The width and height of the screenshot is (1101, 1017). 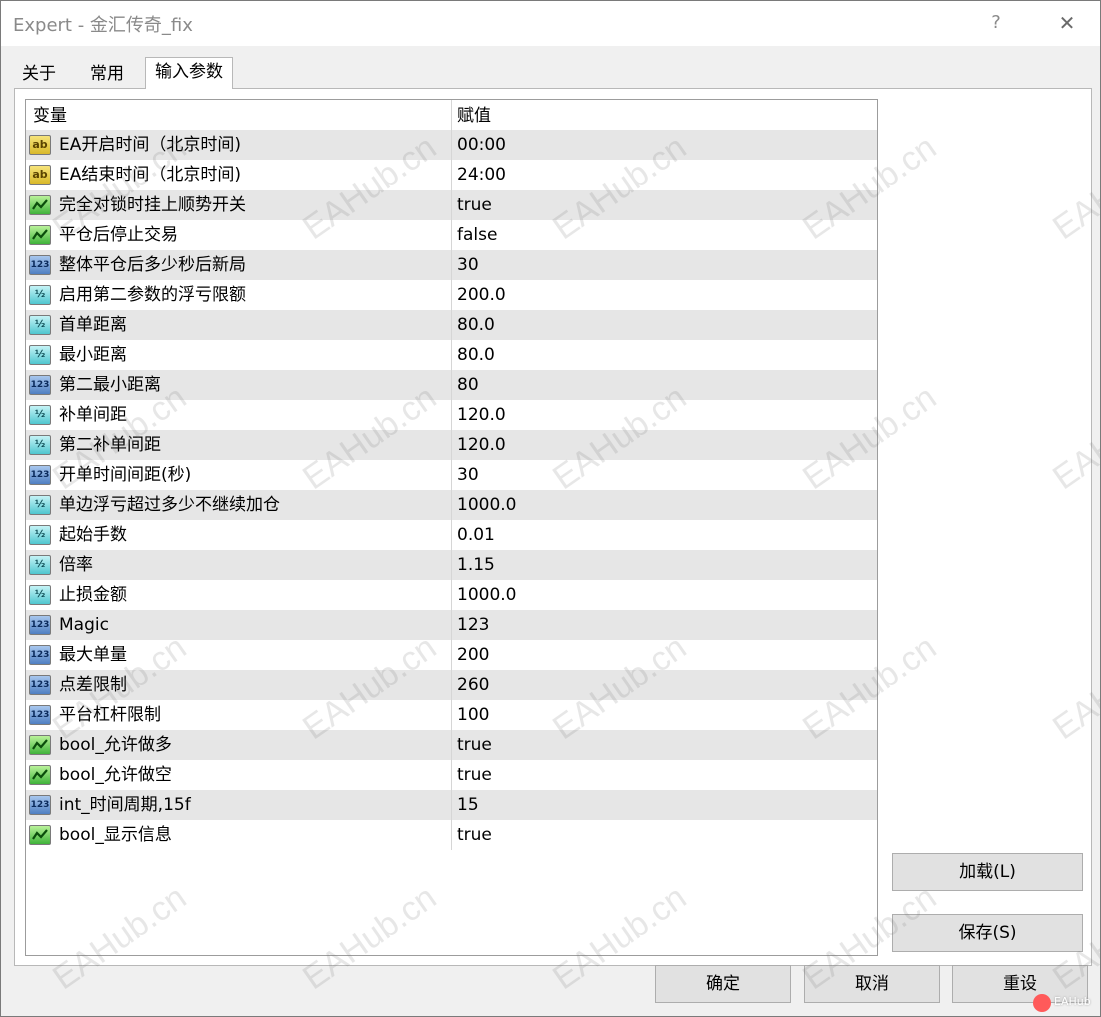 I want to click on title-bar: Expert - 金汇传奇_fix ? ✕, so click(x=550, y=23).